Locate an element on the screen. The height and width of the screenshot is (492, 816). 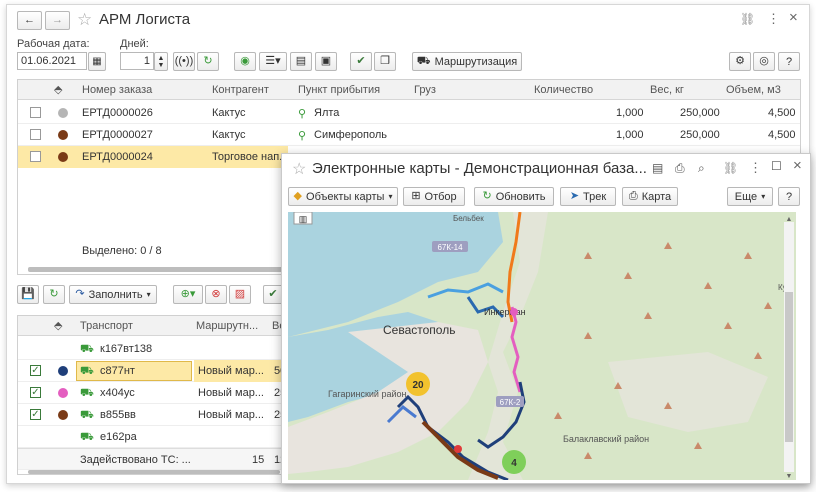
list-dropdown-icon: ☰▾ is located at coordinates (273, 61).